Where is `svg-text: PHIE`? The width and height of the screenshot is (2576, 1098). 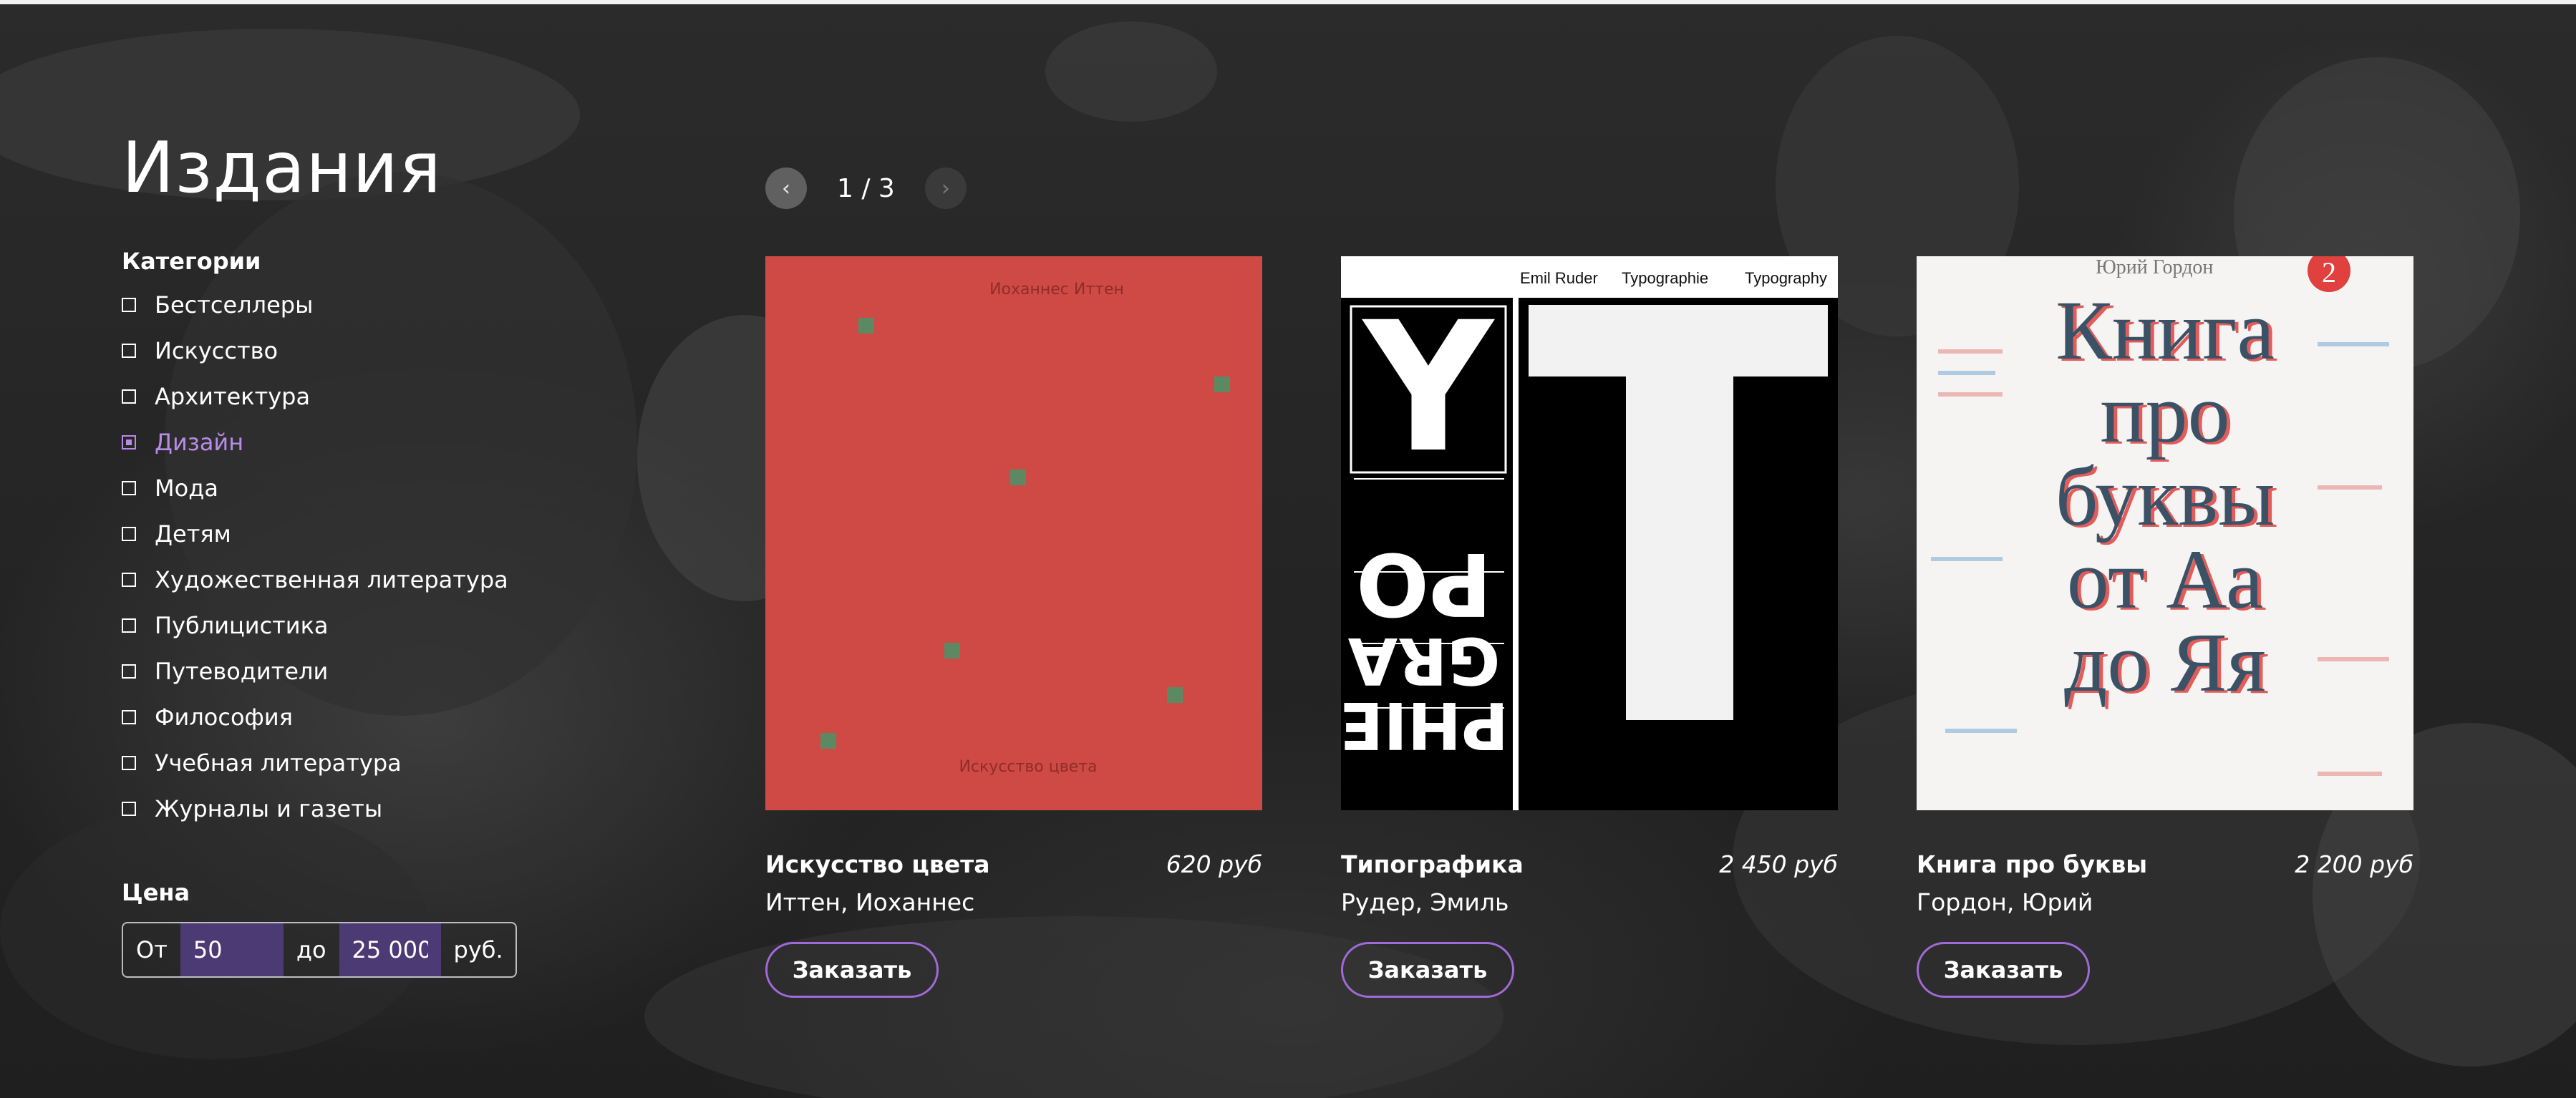
svg-text: PHIE is located at coordinates (1425, 724).